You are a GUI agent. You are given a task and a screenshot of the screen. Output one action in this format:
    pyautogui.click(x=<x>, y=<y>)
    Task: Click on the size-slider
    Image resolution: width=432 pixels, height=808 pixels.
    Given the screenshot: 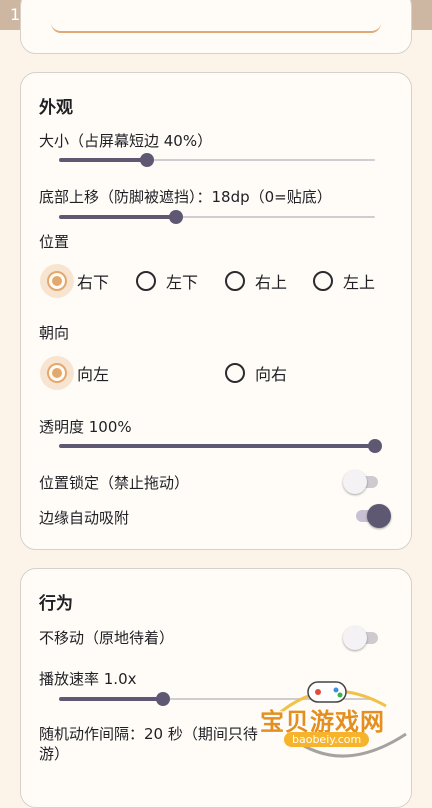 What is the action you would take?
    pyautogui.click(x=217, y=160)
    